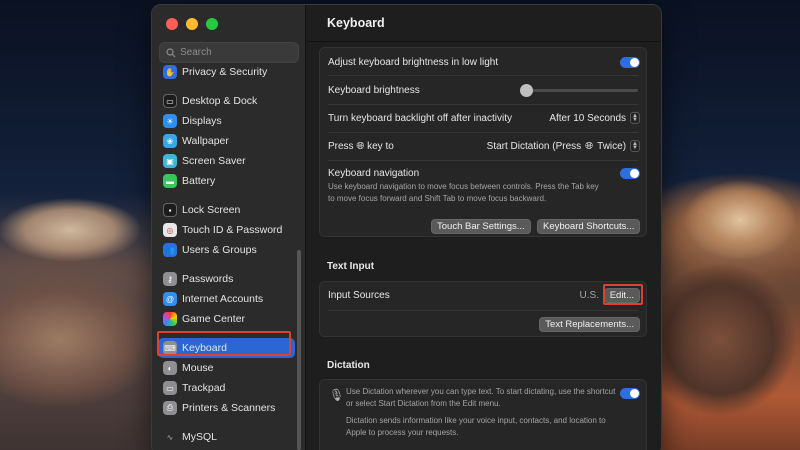 Image resolution: width=800 pixels, height=450 pixels. What do you see at coordinates (170, 121) in the screenshot?
I see `display-icon: ☀` at bounding box center [170, 121].